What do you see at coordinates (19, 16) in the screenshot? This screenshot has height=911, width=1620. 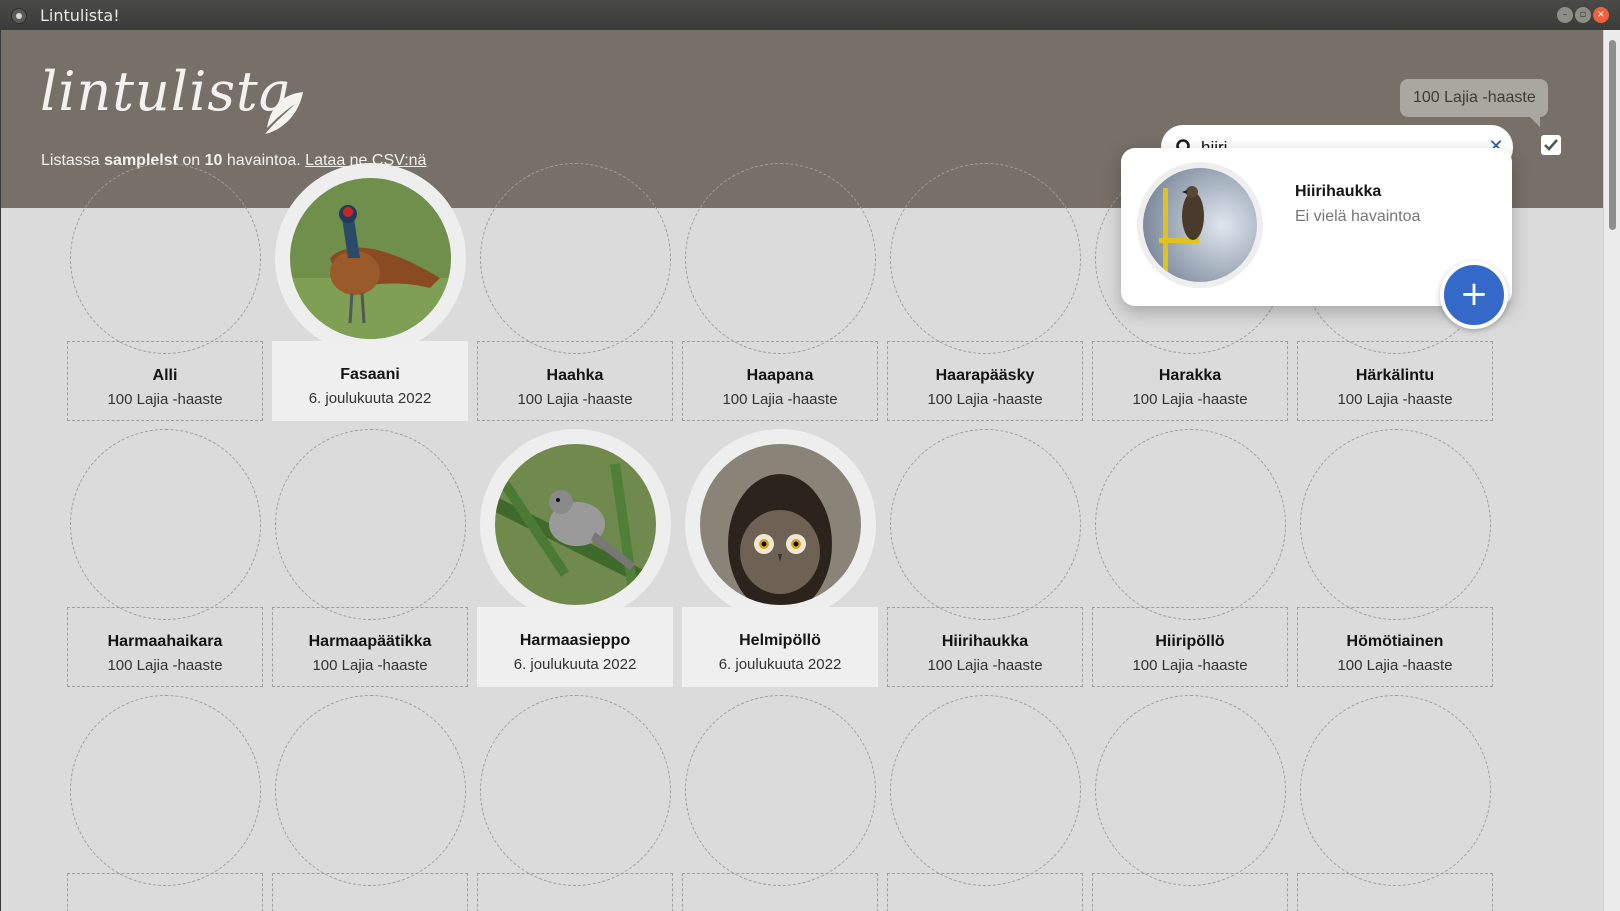 I see `window-menu-icon` at bounding box center [19, 16].